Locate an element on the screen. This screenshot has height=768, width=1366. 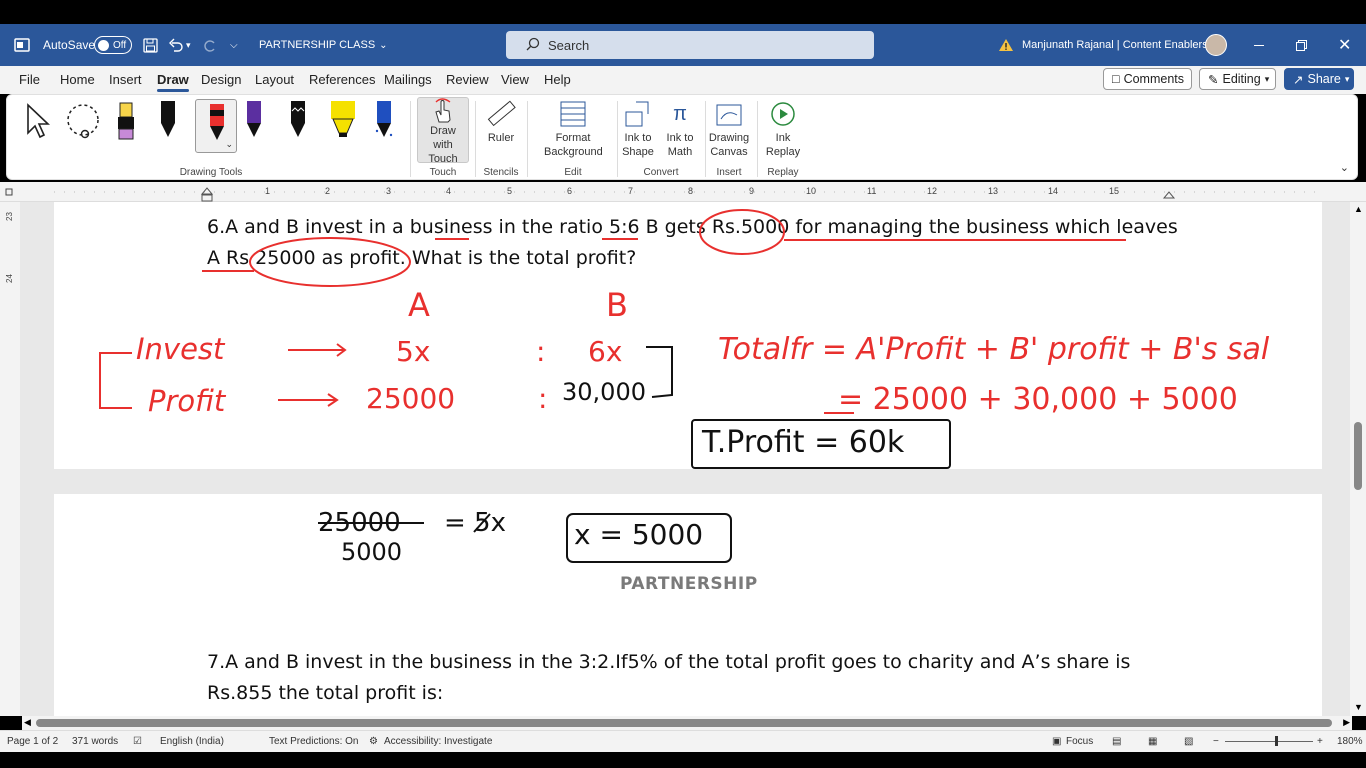
warning-icon is located at coordinates (1006, 45).